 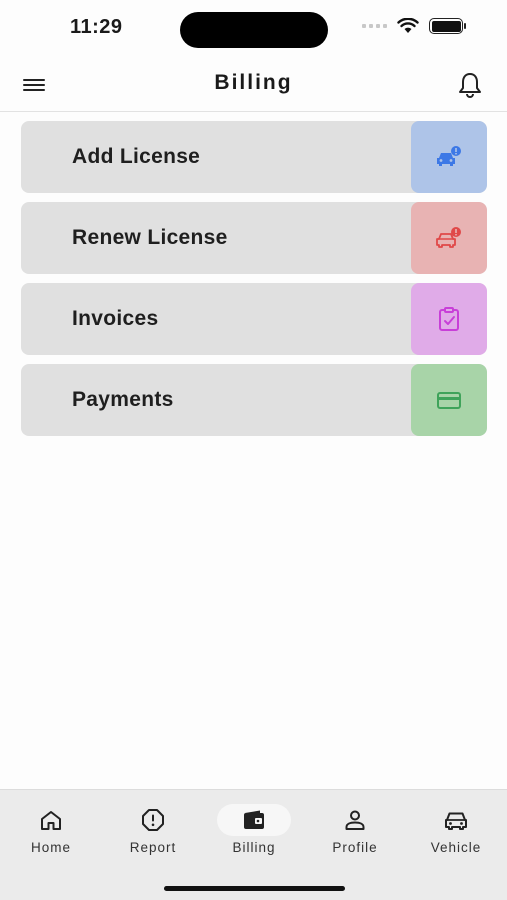 I want to click on nav-home: Home, so click(x=51, y=829).